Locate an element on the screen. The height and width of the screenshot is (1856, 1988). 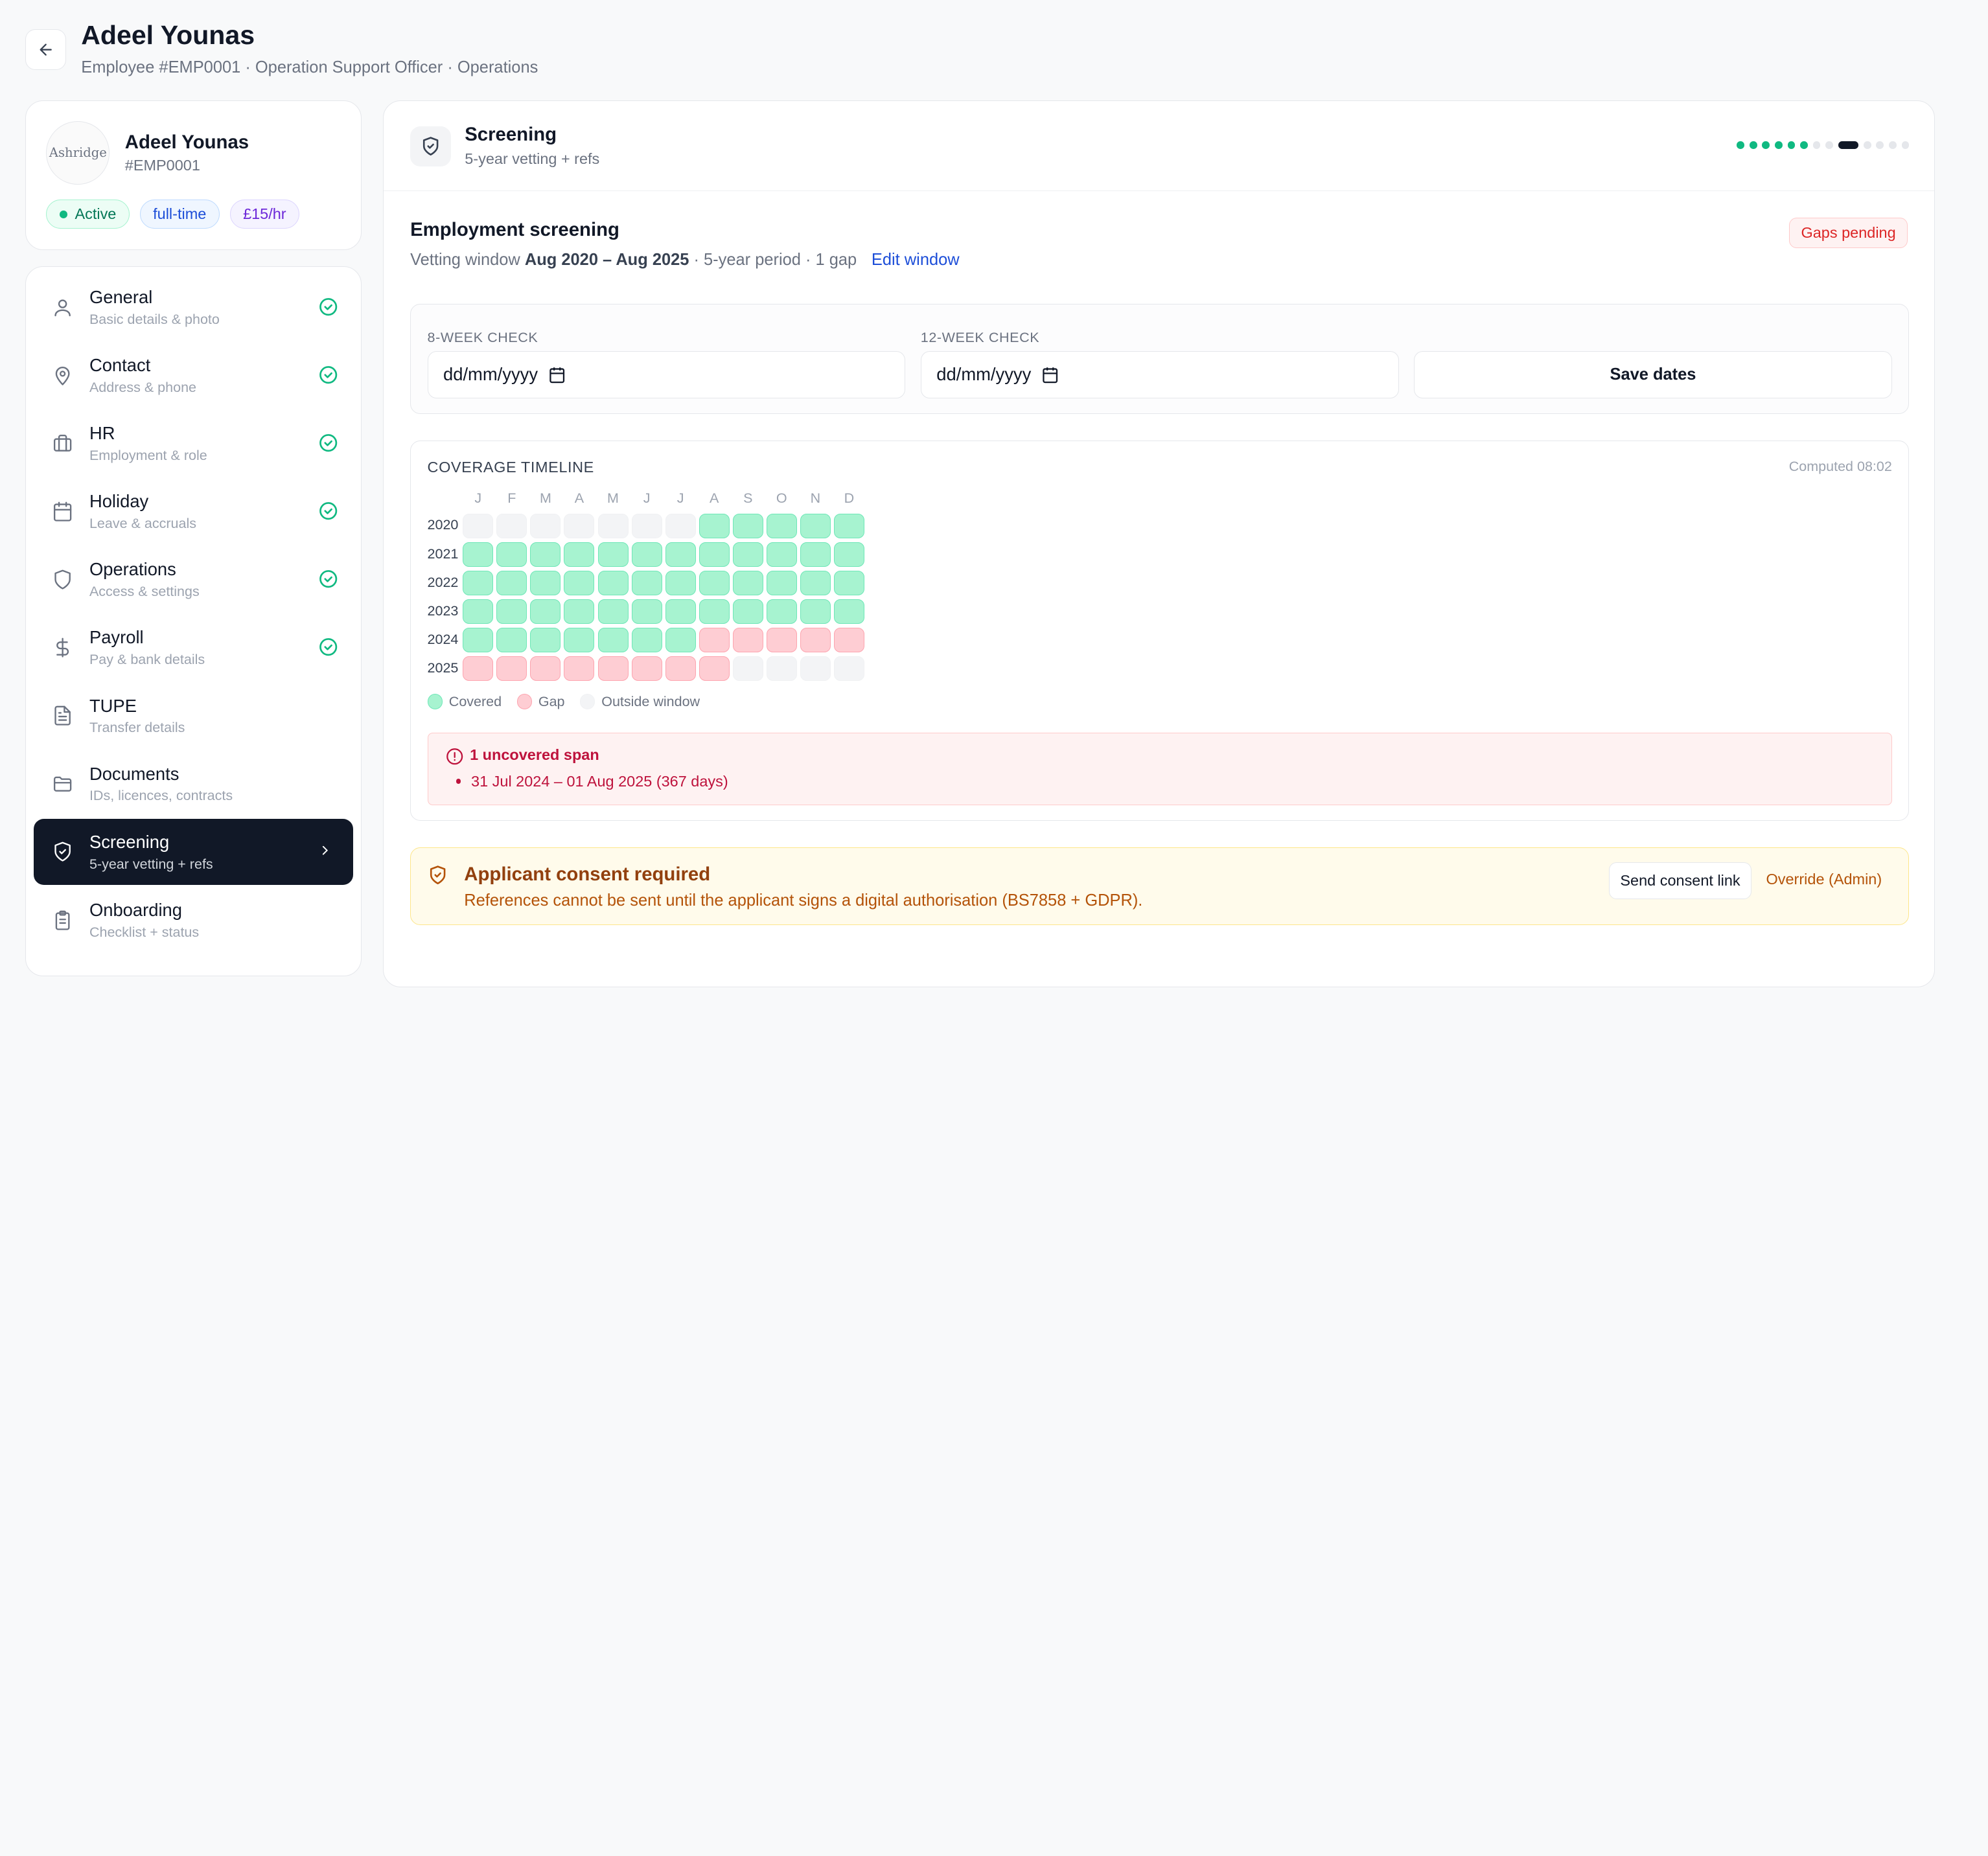
status-badge: Active is located at coordinates (88, 214).